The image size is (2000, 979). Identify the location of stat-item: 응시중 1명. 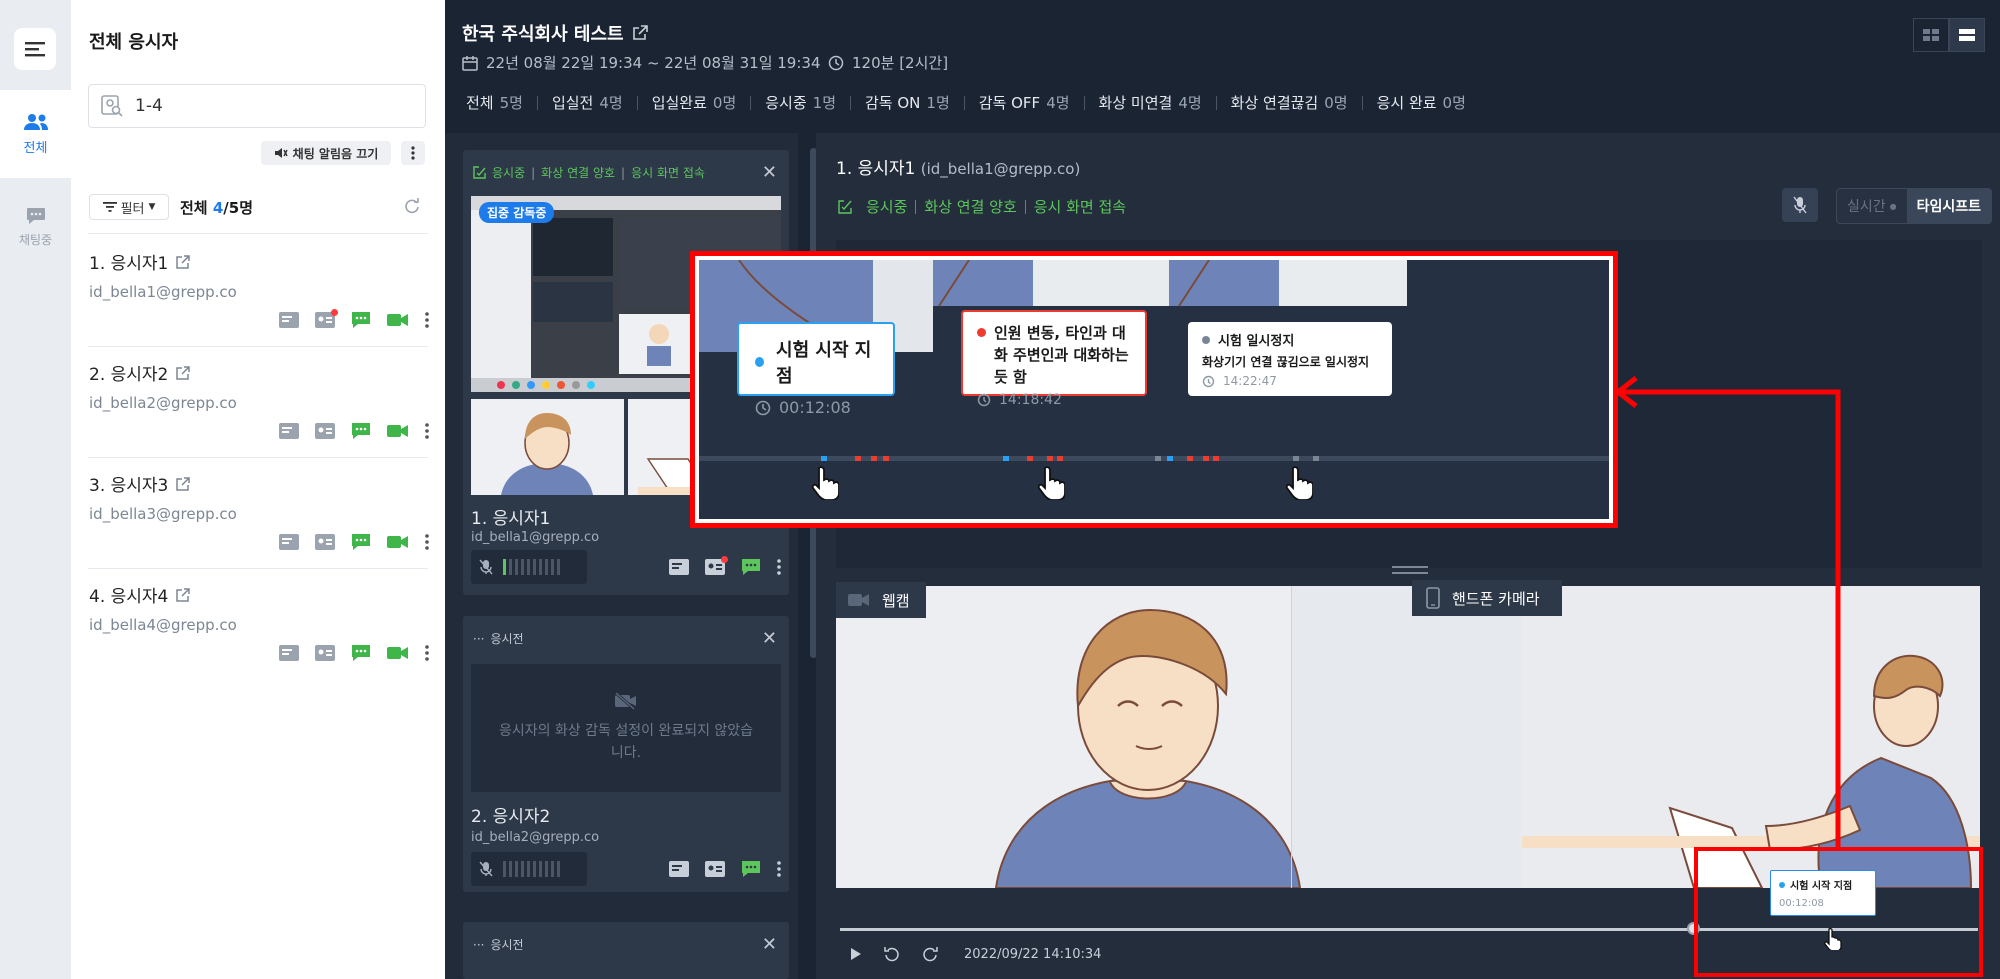
(800, 102).